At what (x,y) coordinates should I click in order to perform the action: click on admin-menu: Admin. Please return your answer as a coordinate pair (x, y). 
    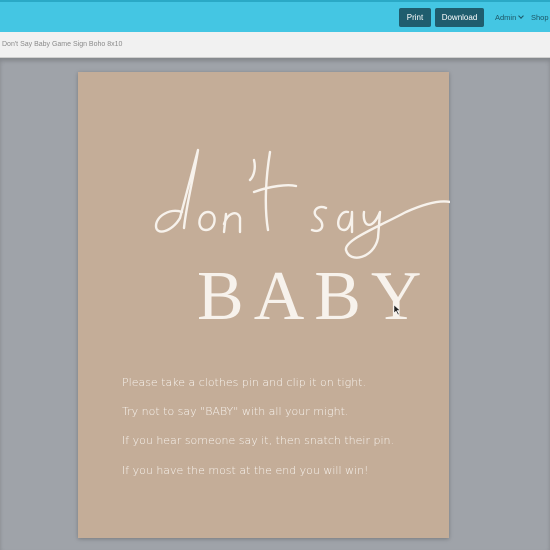
    Looking at the image, I should click on (510, 17).